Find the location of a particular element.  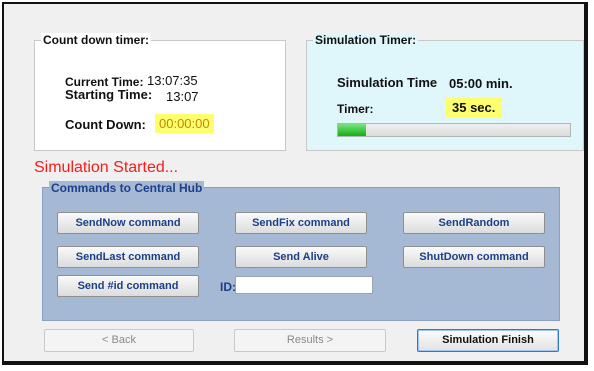

simulation-time-value: 05:00 min. is located at coordinates (481, 83).